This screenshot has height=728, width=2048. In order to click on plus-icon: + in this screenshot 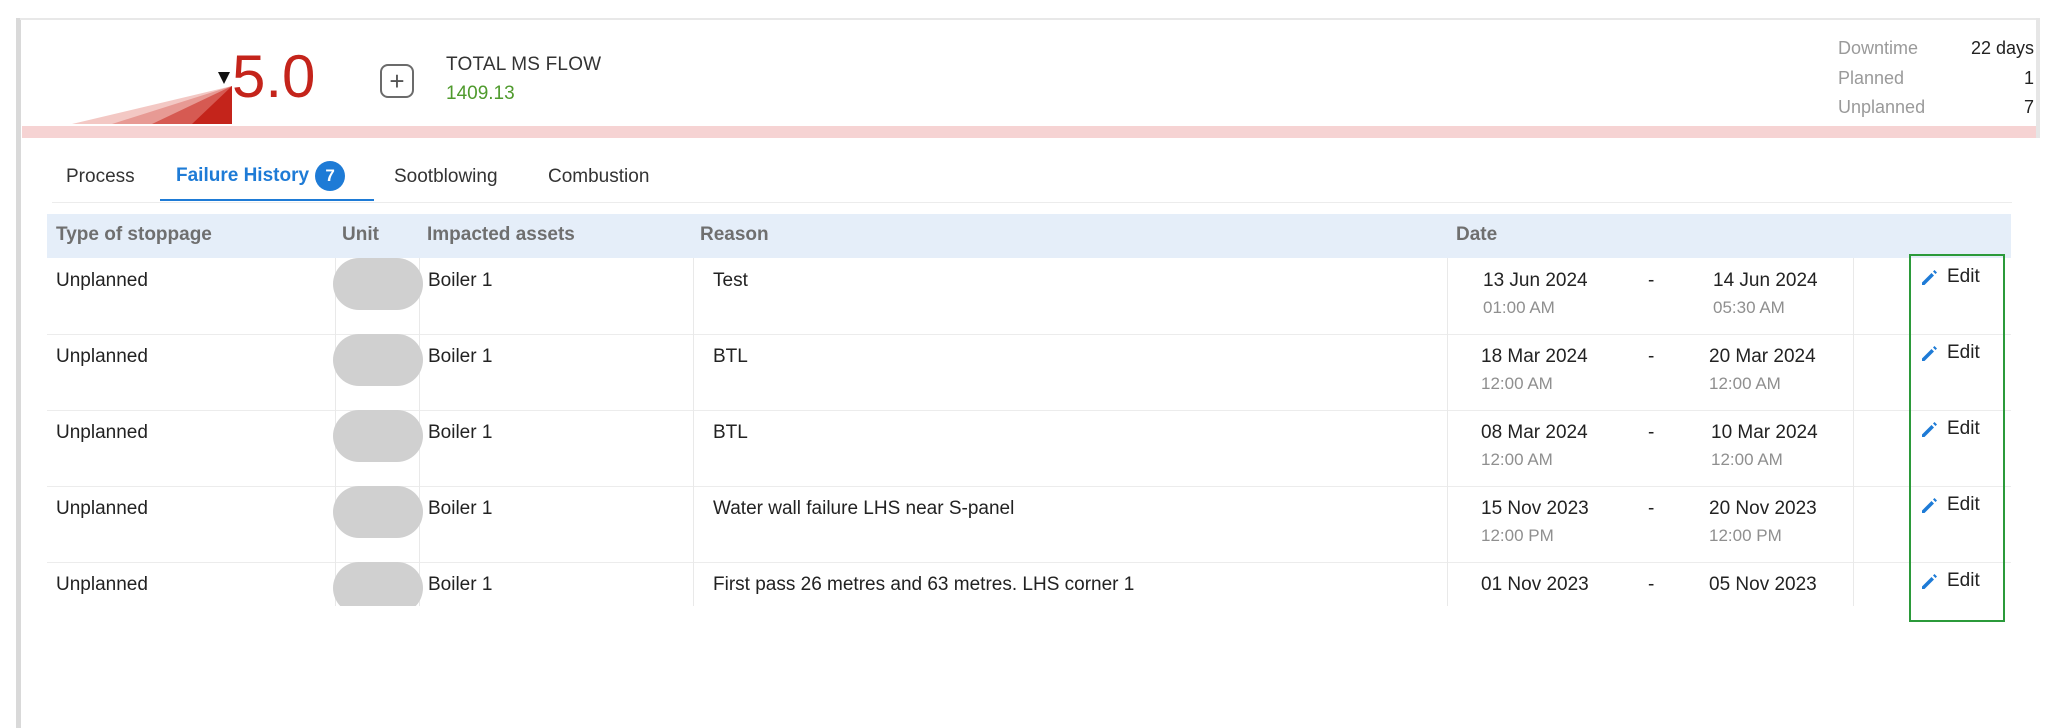, I will do `click(397, 81)`.